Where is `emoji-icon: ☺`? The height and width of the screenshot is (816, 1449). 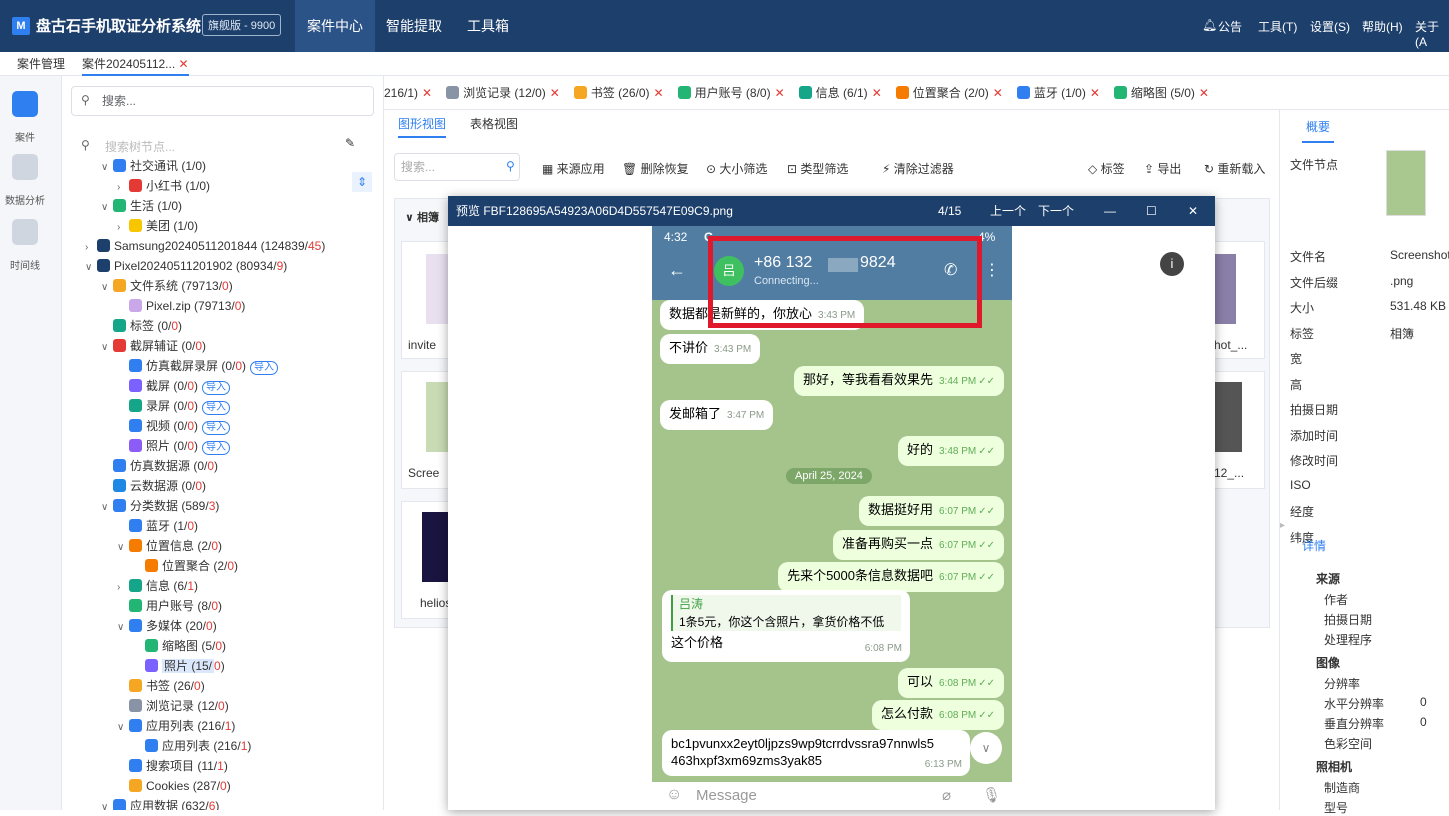 emoji-icon: ☺ is located at coordinates (674, 795).